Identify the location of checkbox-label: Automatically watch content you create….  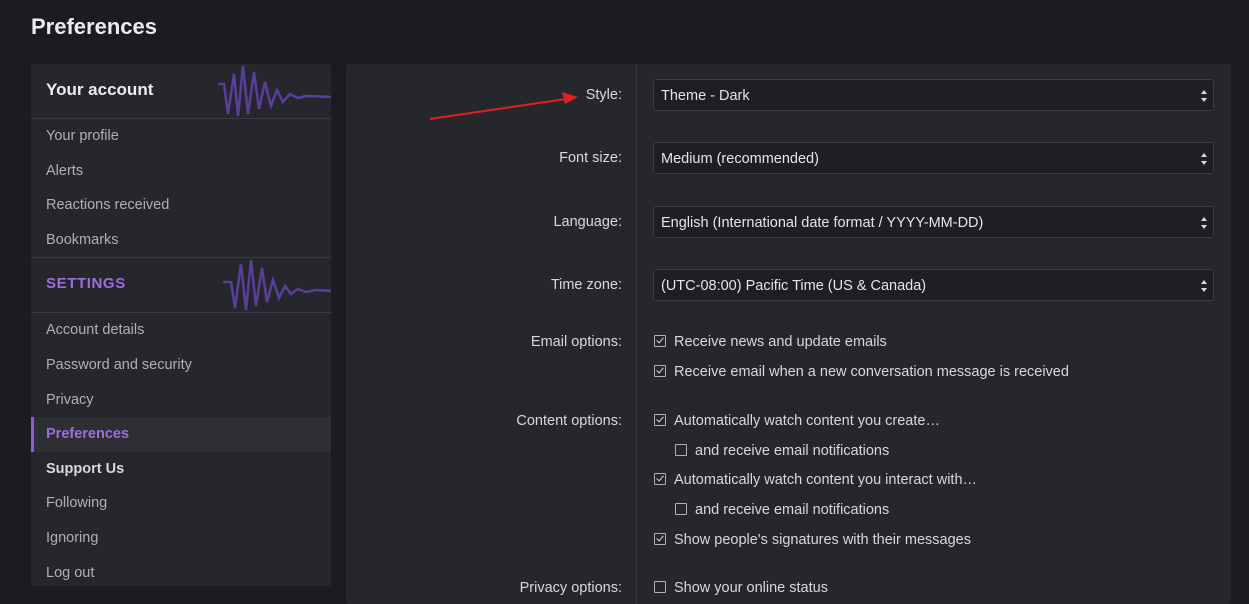
(807, 421).